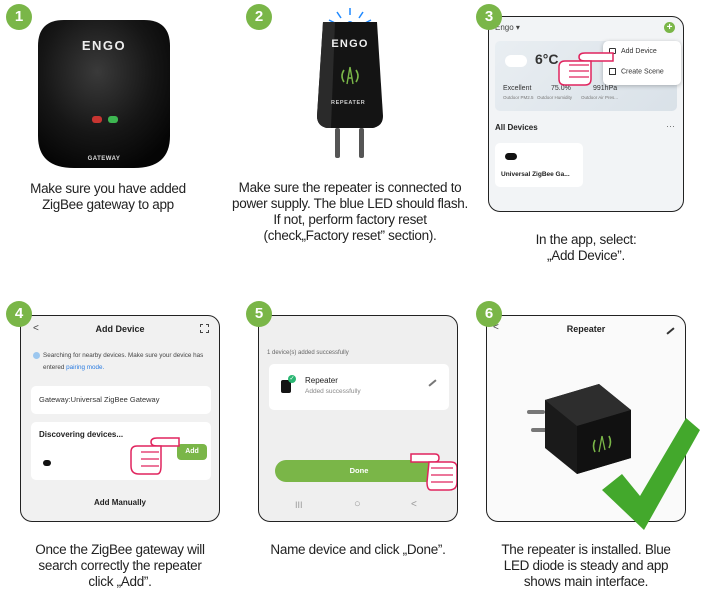  I want to click on gateway-label: GATEWAY, so click(104, 159).